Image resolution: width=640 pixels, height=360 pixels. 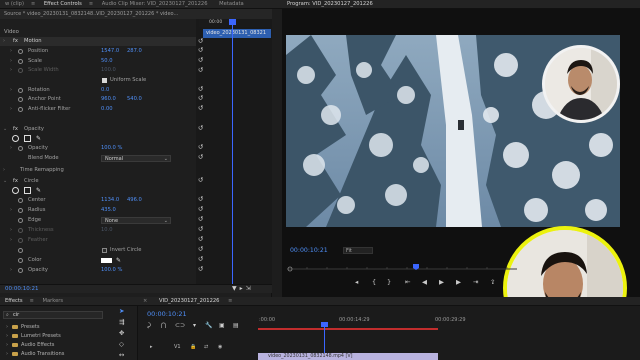 I want to click on timeline-playhead-handle, so click(x=324, y=324).